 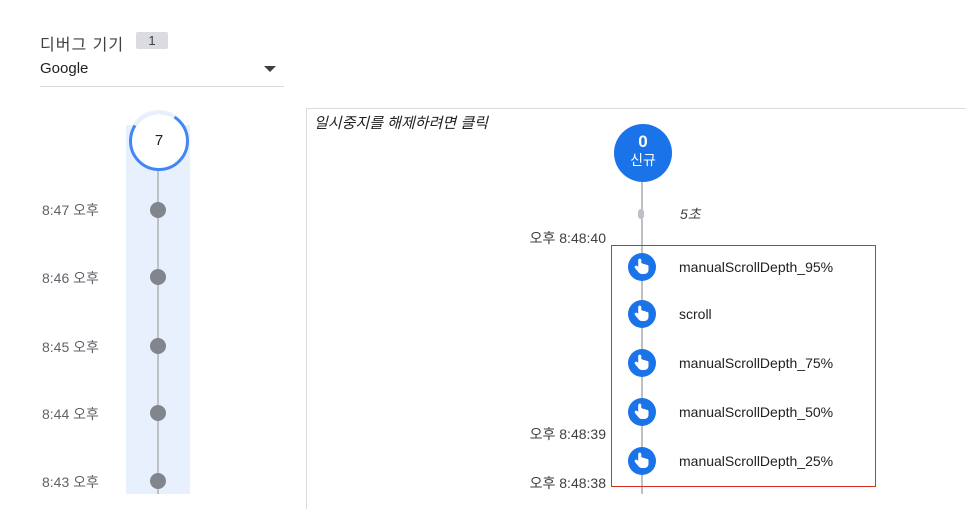 I want to click on minute-total-count: 7, so click(x=159, y=140).